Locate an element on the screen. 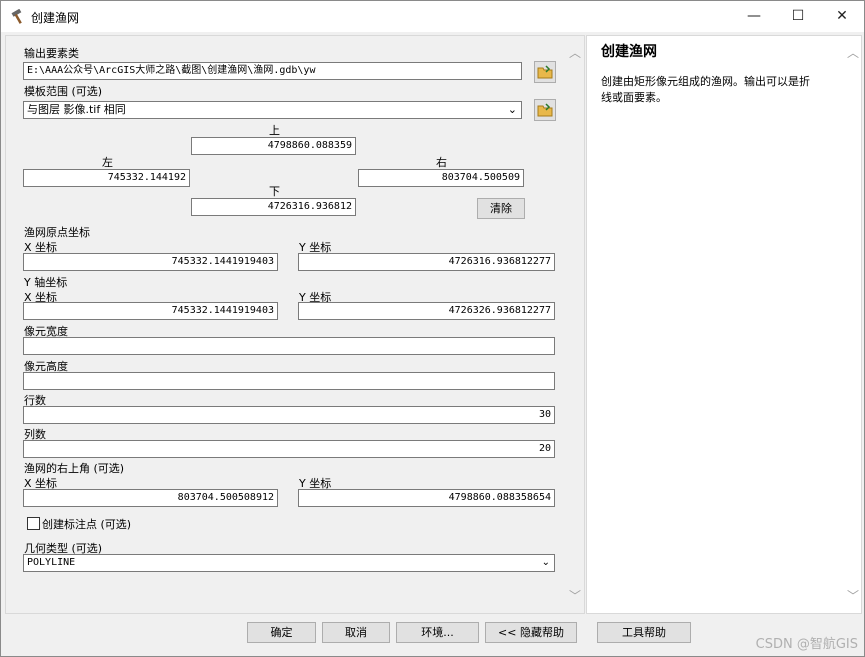 The image size is (865, 657). help-text: 创建由矩形像元组成的渔网。输出可以是折 线或面要素。 is located at coordinates (705, 90).